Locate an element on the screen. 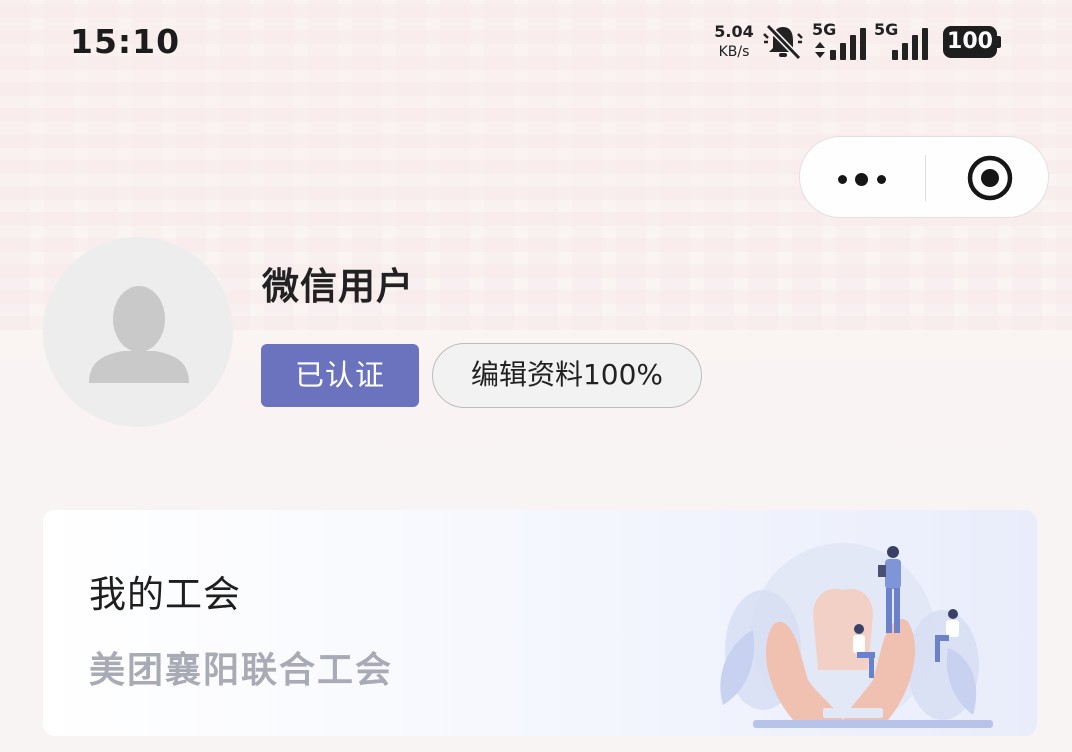 The height and width of the screenshot is (752, 1072). signal-5g-icon: 5G is located at coordinates (842, 41).